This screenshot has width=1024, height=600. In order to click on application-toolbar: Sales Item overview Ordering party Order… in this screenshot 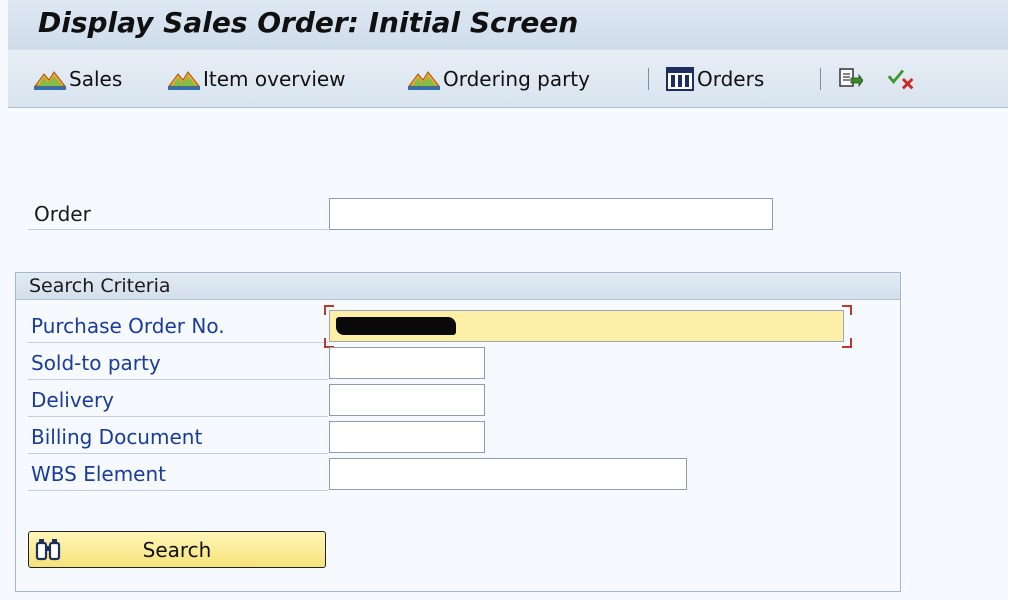, I will do `click(508, 79)`.